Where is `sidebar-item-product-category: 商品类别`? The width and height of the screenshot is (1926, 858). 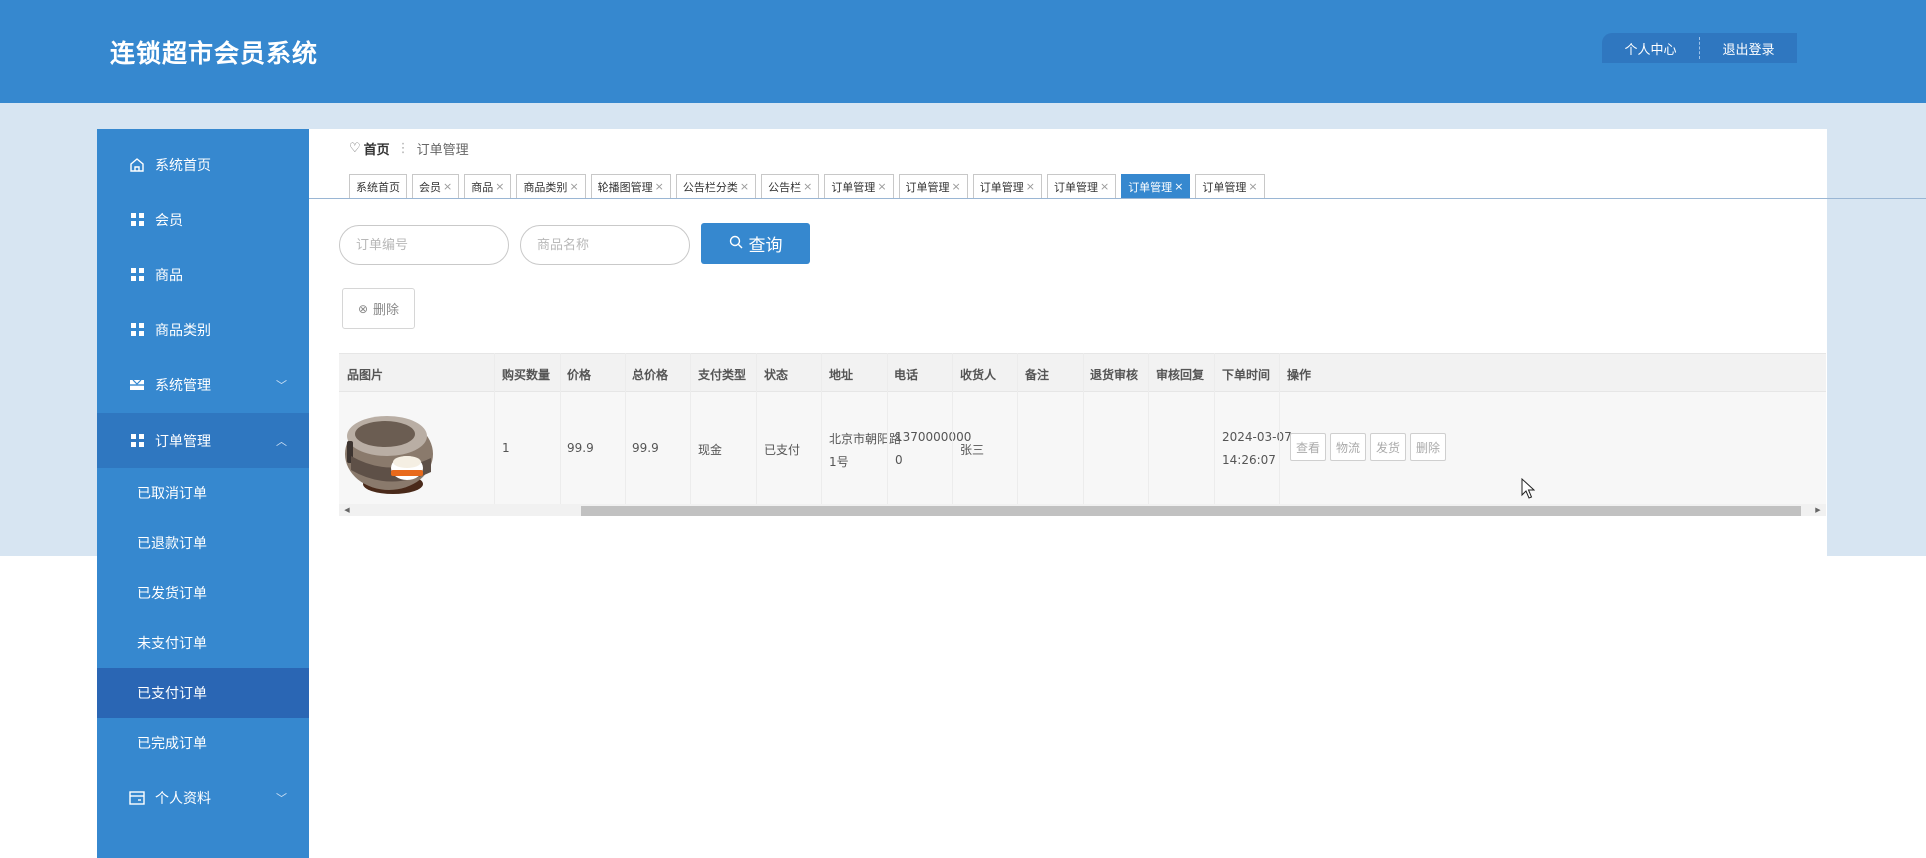
sidebar-item-product-category: 商品类别 is located at coordinates (203, 329).